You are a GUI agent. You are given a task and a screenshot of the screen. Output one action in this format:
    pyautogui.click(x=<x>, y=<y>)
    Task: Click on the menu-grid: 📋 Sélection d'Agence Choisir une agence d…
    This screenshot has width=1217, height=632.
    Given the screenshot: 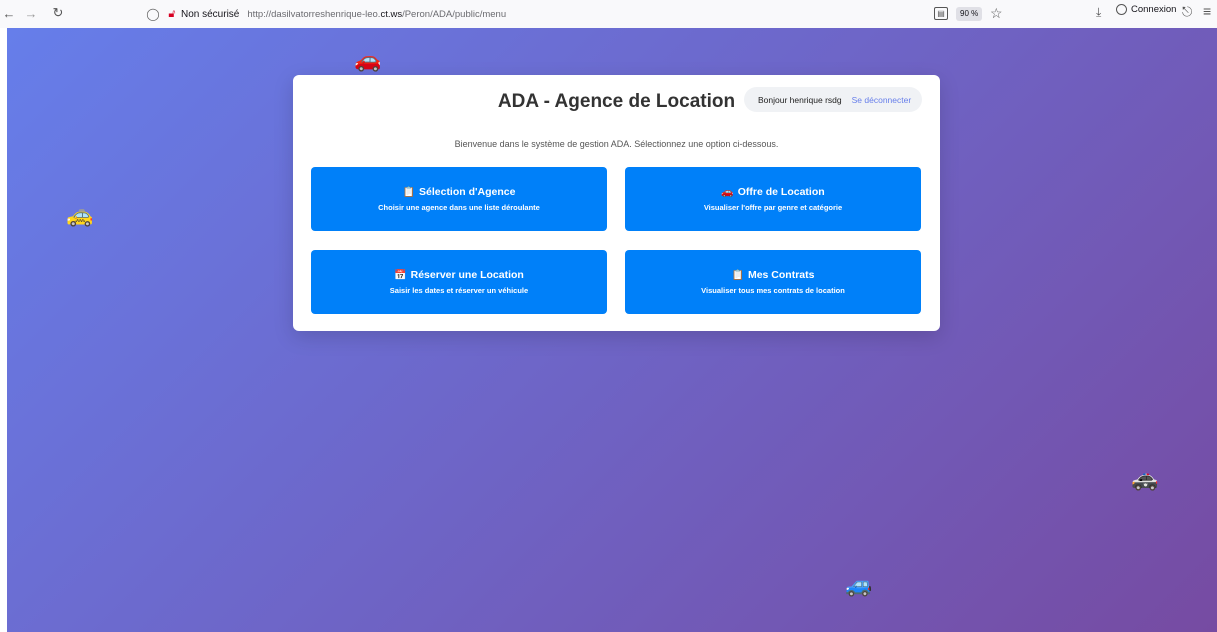 What is the action you would take?
    pyautogui.click(x=616, y=241)
    